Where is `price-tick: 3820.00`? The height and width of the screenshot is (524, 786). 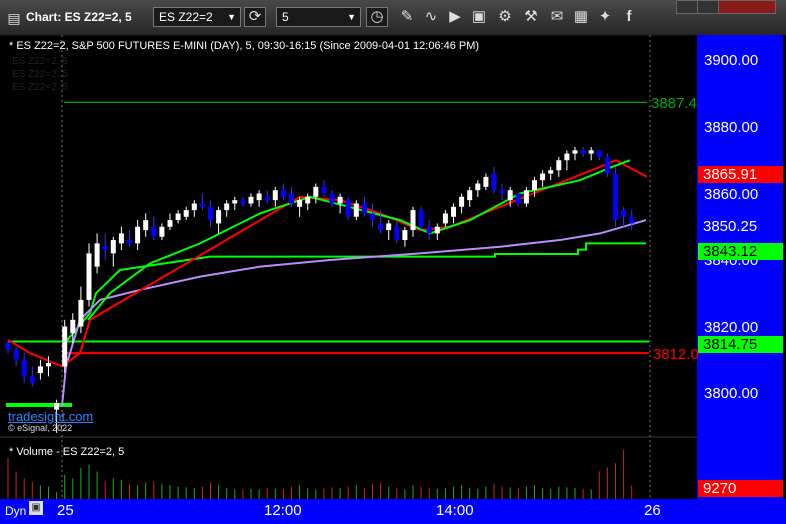
price-tick: 3820.00 is located at coordinates (731, 327).